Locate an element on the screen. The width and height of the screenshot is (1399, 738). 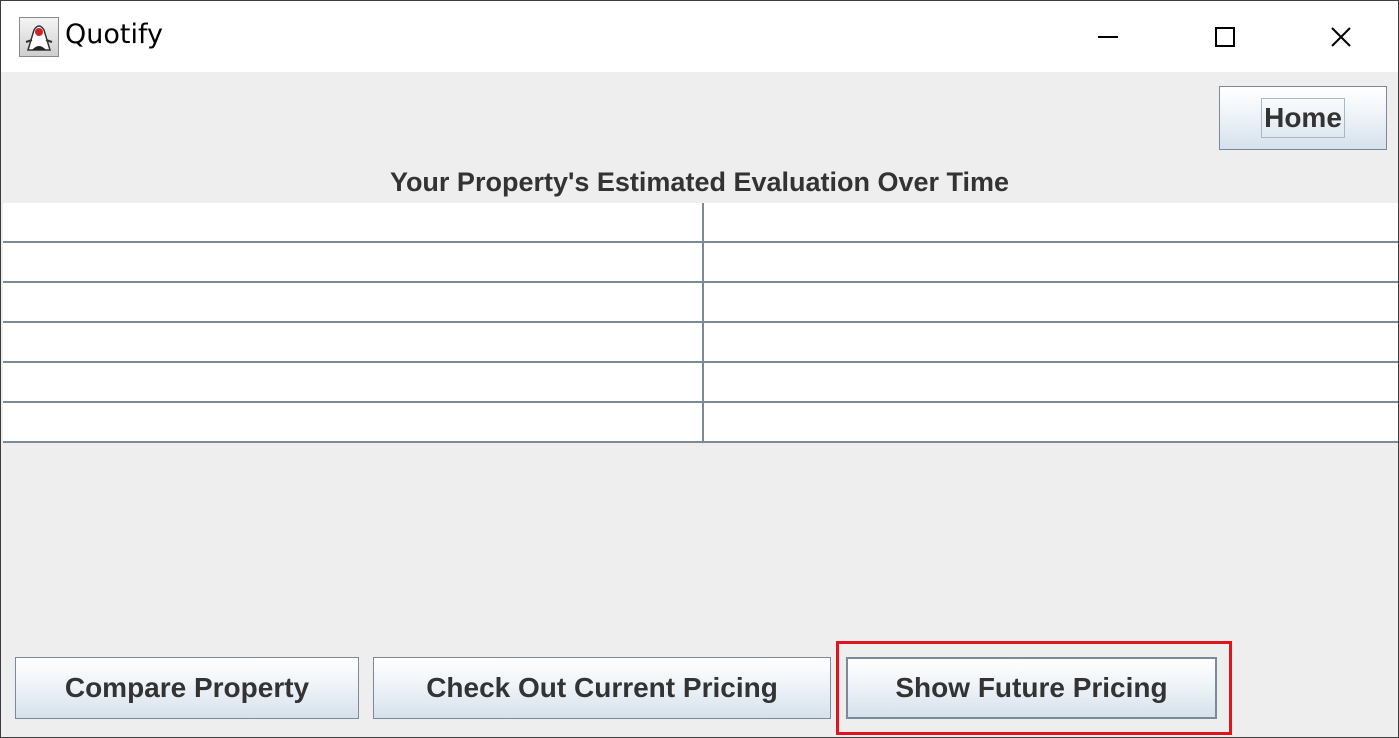
maximize-button is located at coordinates (1225, 36).